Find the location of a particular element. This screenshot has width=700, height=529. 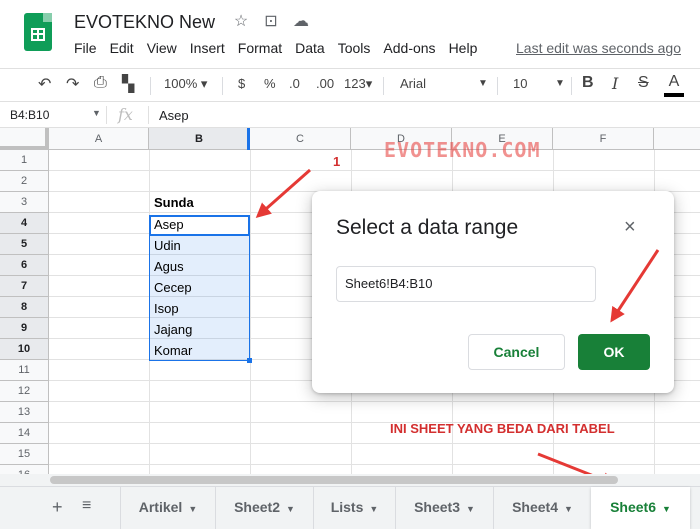

watermark-text: EVOTEKNO.COM is located at coordinates (462, 150).